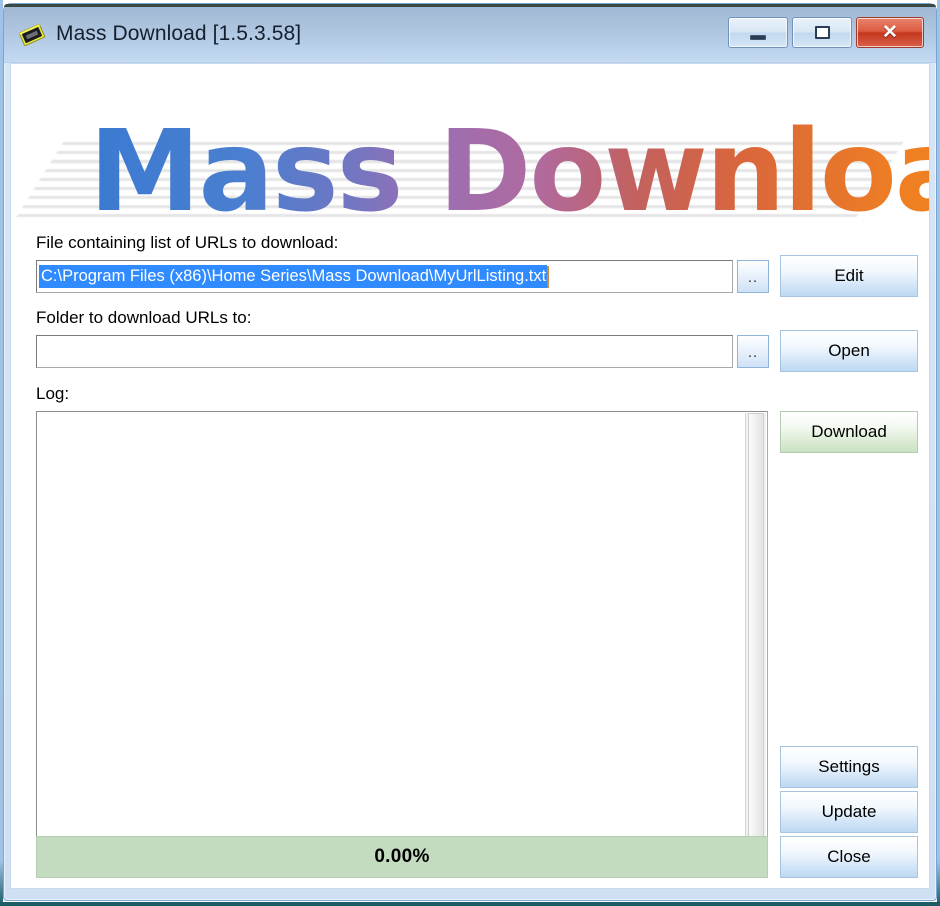  I want to click on url-file-browse-button: .., so click(753, 276).